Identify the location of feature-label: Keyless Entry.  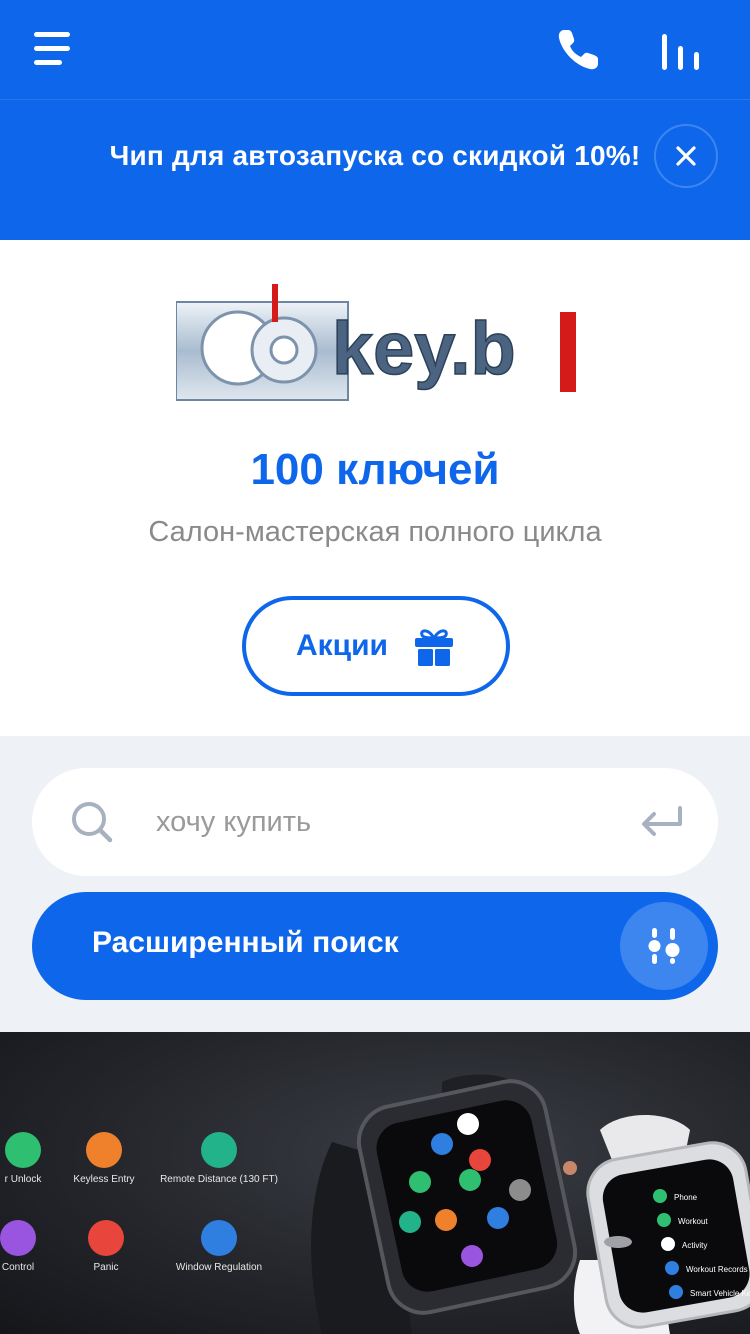
(104, 1179).